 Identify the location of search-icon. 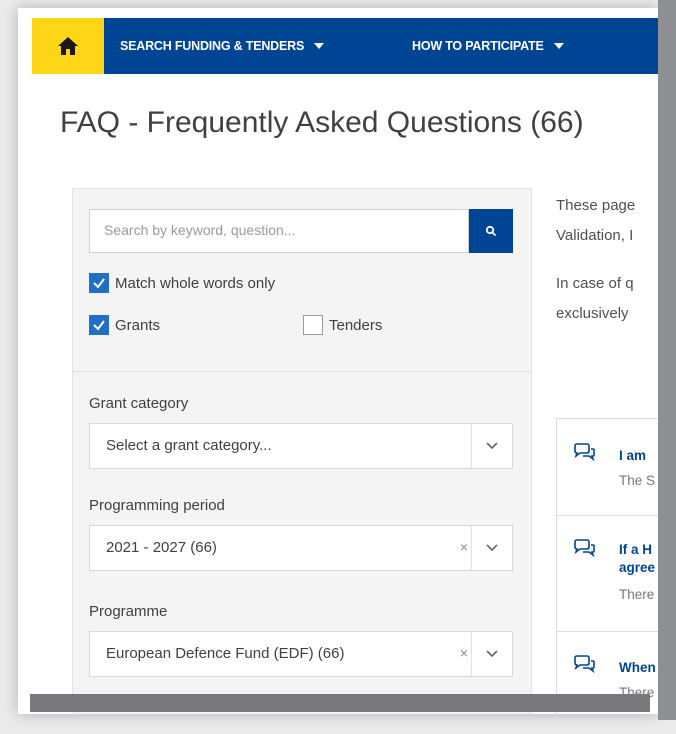
(491, 231).